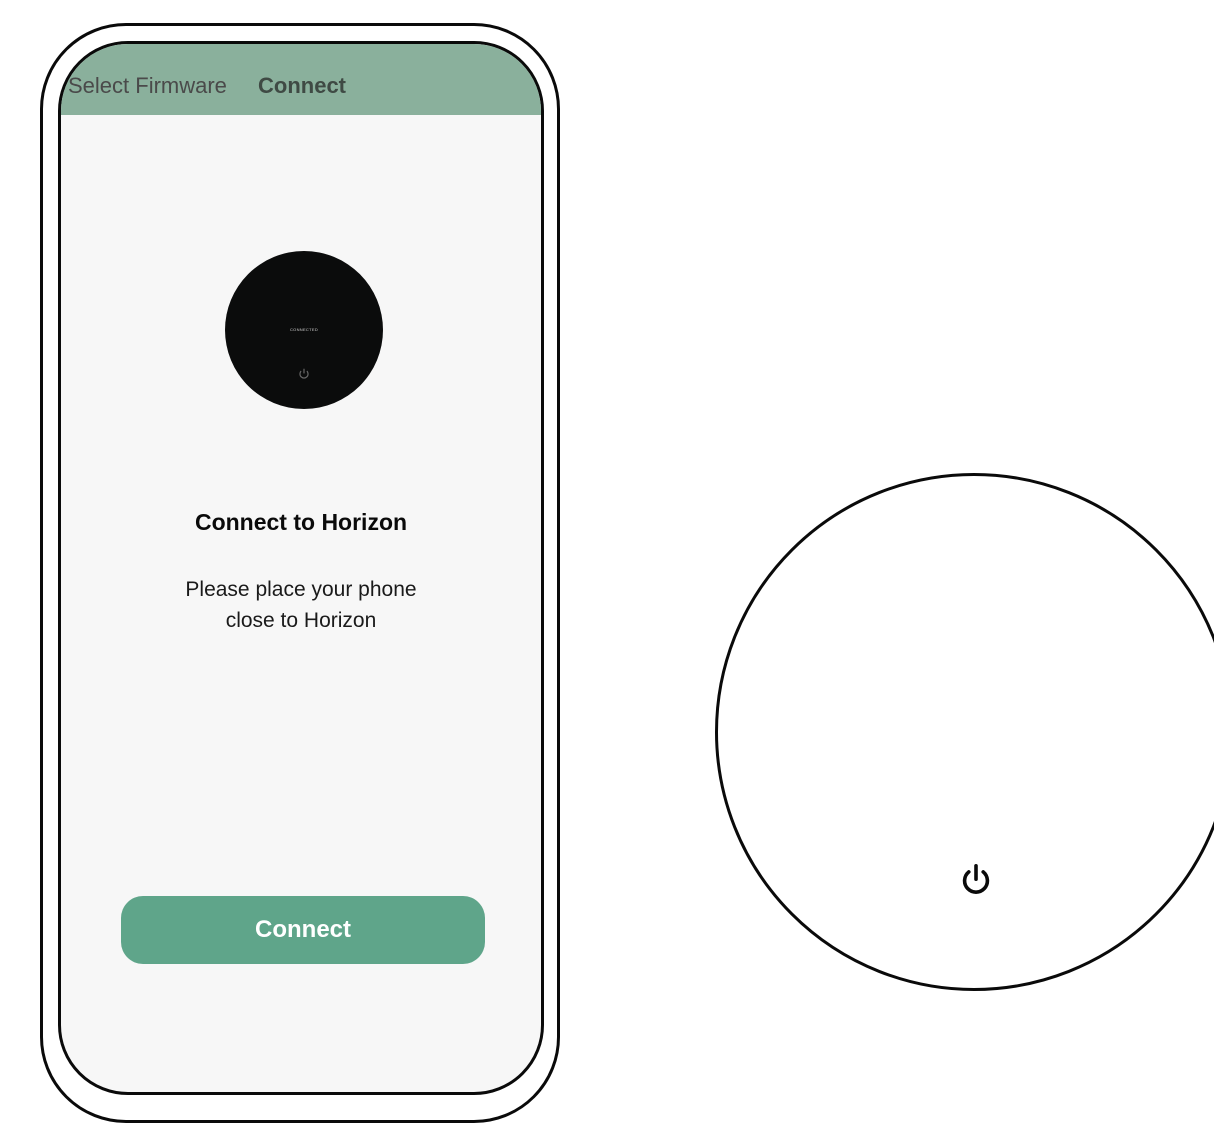 This screenshot has width=1214, height=1123. Describe the element at coordinates (301, 620) in the screenshot. I see `instruction-line-2: close to Horizon` at that location.